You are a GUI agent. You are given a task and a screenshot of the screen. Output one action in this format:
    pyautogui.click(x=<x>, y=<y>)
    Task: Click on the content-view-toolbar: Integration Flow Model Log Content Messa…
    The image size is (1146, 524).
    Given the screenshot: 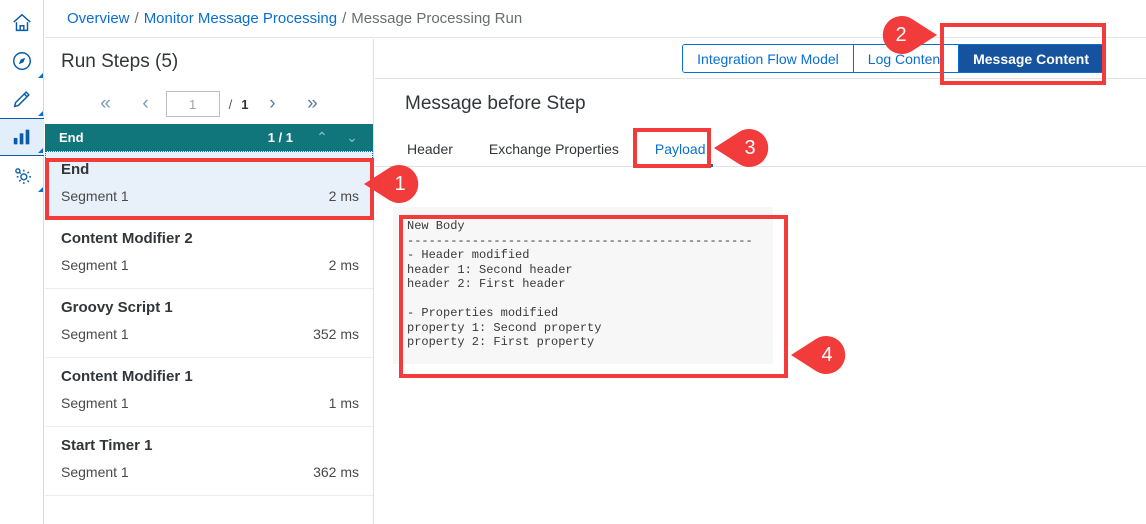 What is the action you would take?
    pyautogui.click(x=760, y=59)
    